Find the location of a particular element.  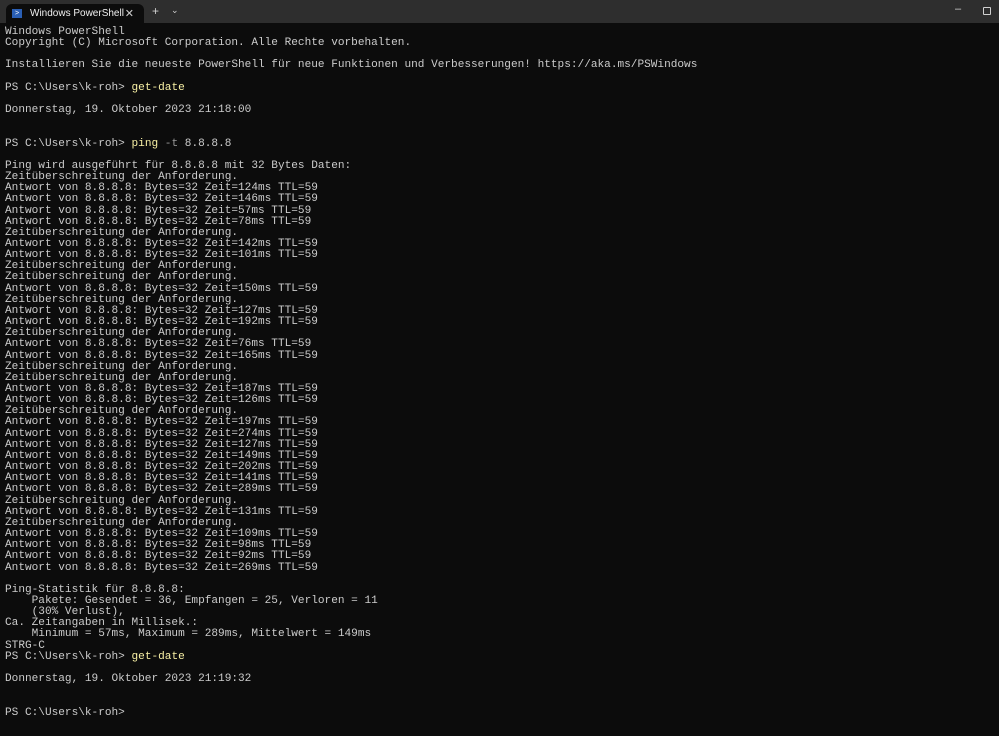

prompt-line: PS C:\Users\k-roh> is located at coordinates (351, 712).